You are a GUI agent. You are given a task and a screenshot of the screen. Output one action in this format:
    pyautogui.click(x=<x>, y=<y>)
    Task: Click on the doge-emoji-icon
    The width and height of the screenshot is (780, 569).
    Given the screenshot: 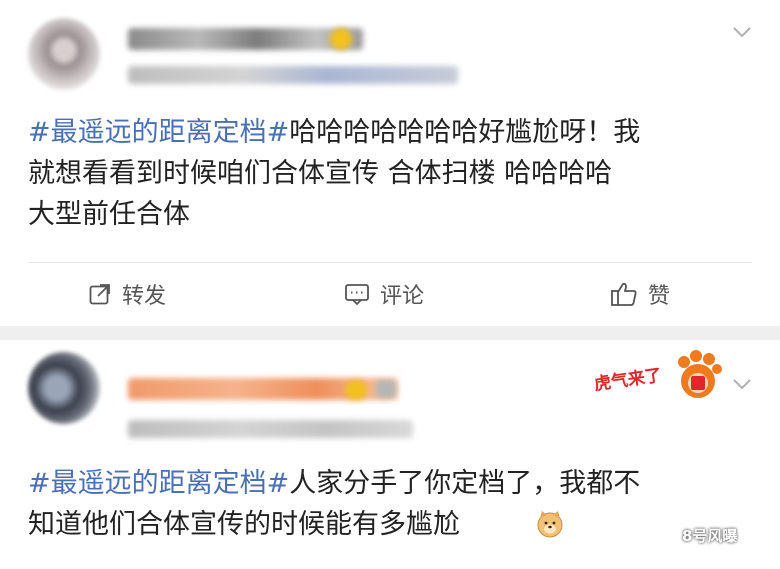 What is the action you would take?
    pyautogui.click(x=550, y=524)
    